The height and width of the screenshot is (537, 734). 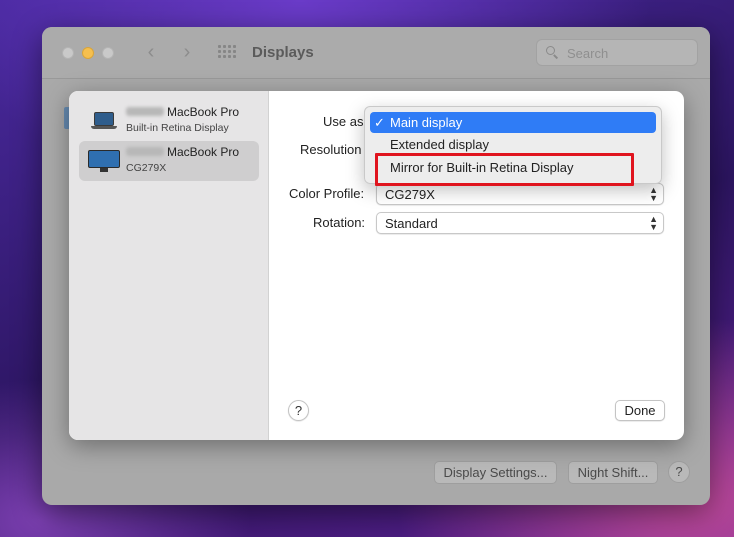 What do you see at coordinates (617, 52) in the screenshot?
I see `search-field: Search` at bounding box center [617, 52].